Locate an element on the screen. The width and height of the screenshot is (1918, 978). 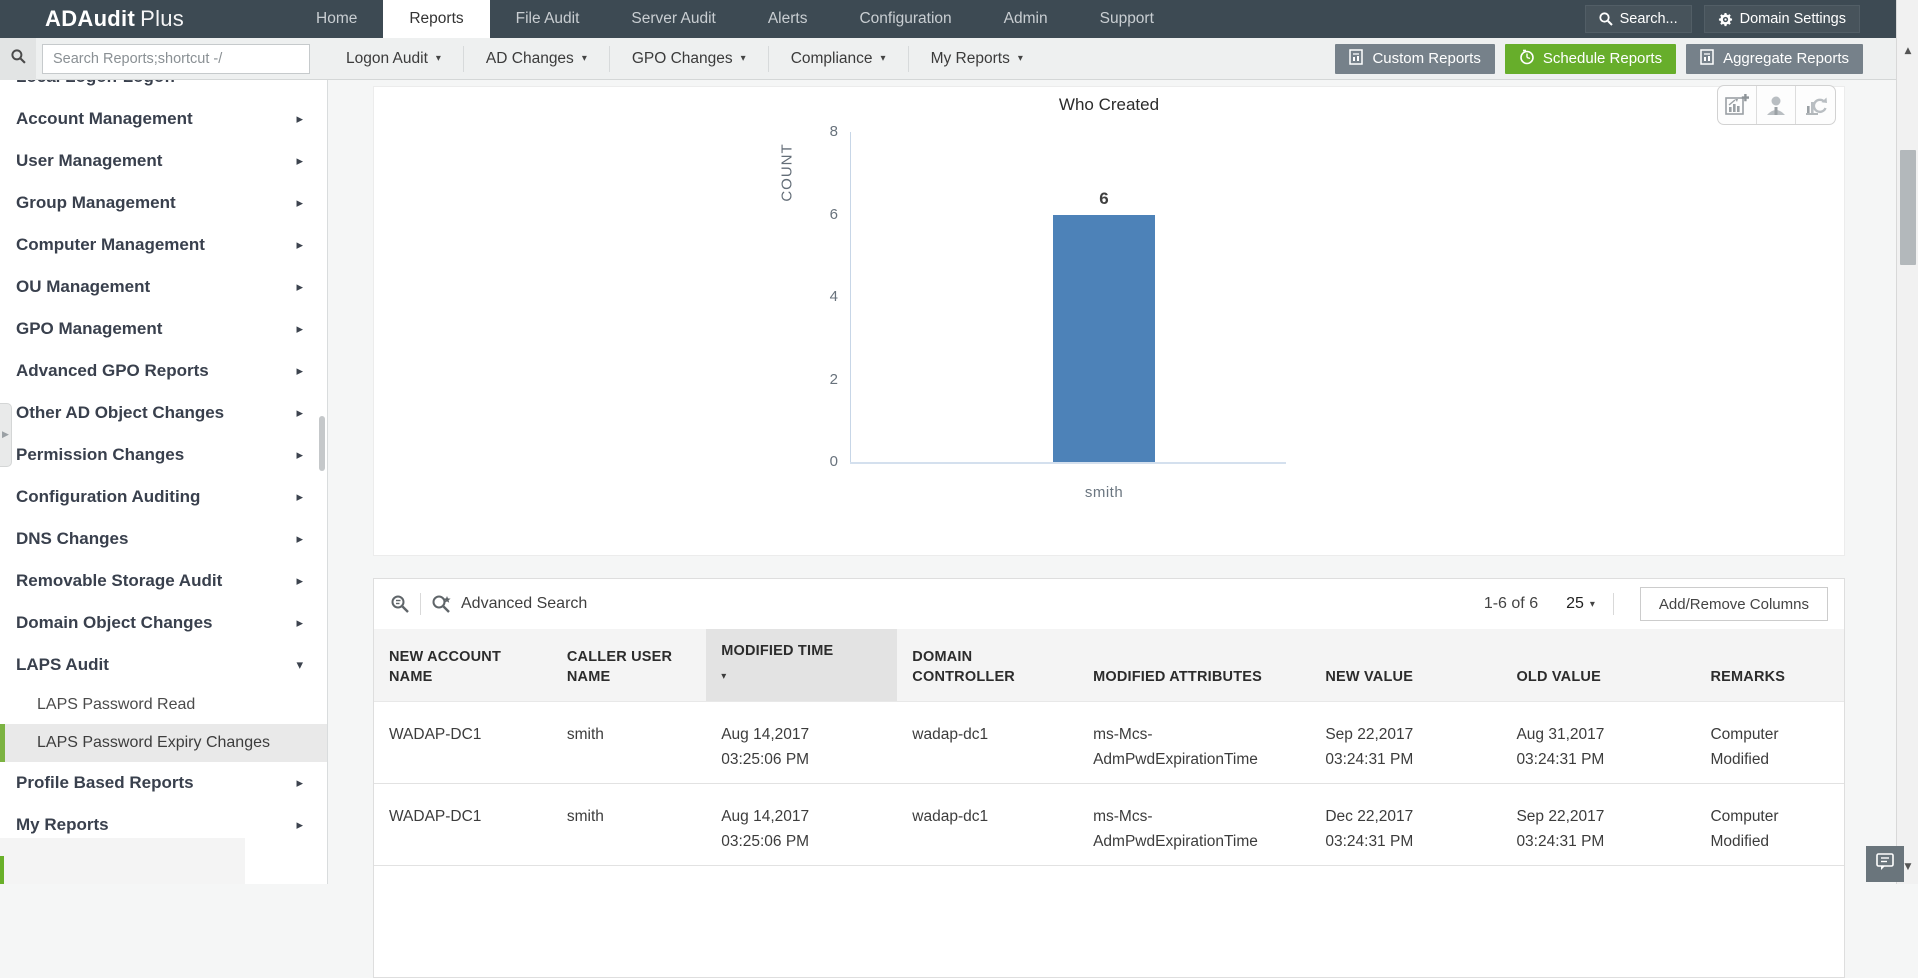
sidebar-item-dns-changes: DNS Changes▸ is located at coordinates (163, 539).